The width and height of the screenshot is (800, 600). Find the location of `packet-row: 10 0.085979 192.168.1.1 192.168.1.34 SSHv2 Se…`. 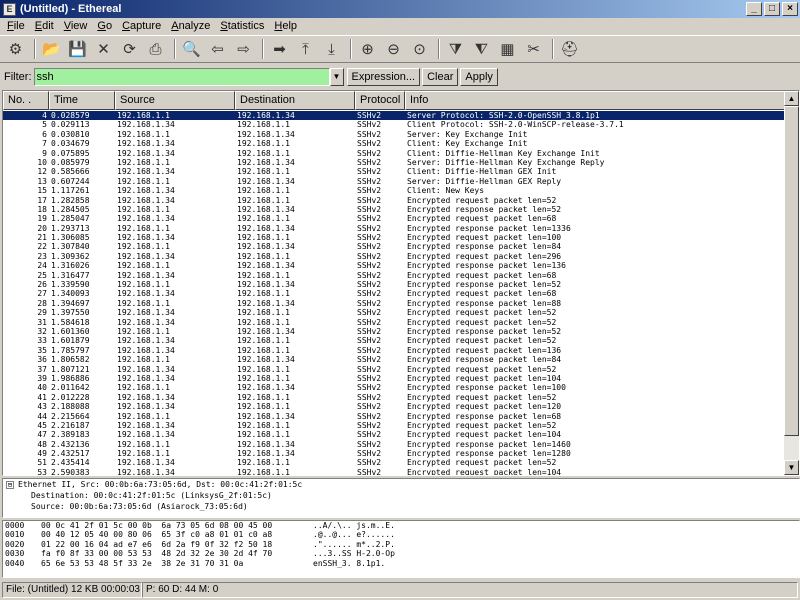

packet-row: 10 0.085979 192.168.1.1 192.168.1.34 SSHv2 Se… is located at coordinates (395, 162).